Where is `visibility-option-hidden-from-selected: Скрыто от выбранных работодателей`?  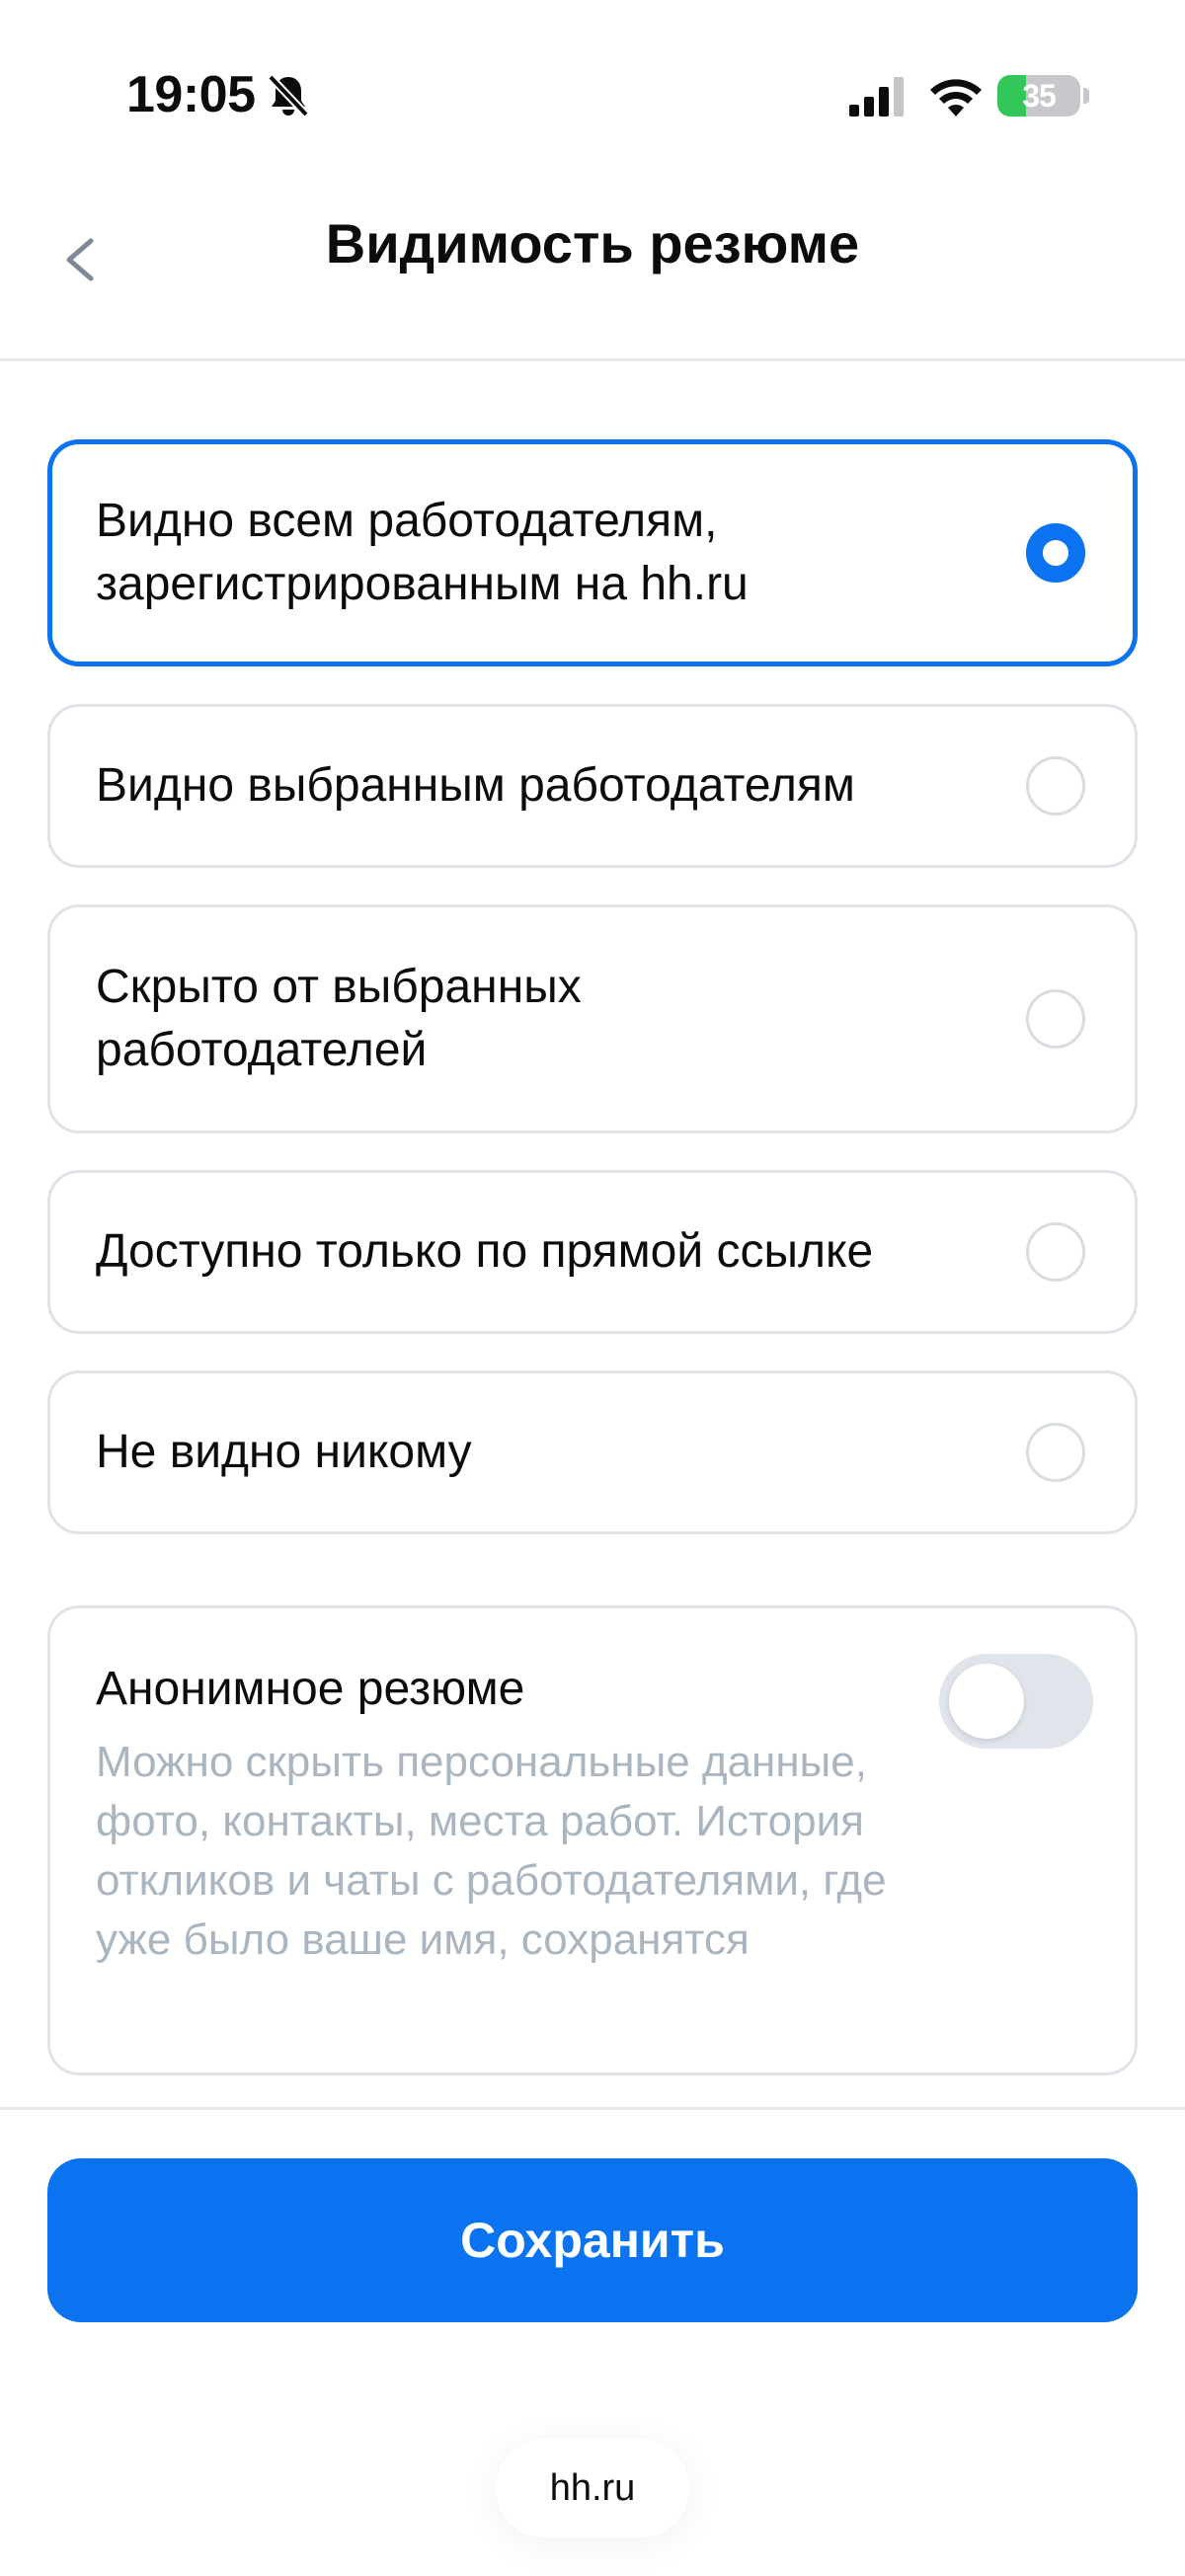 visibility-option-hidden-from-selected: Скрыто от выбранных работодателей is located at coordinates (592, 1018).